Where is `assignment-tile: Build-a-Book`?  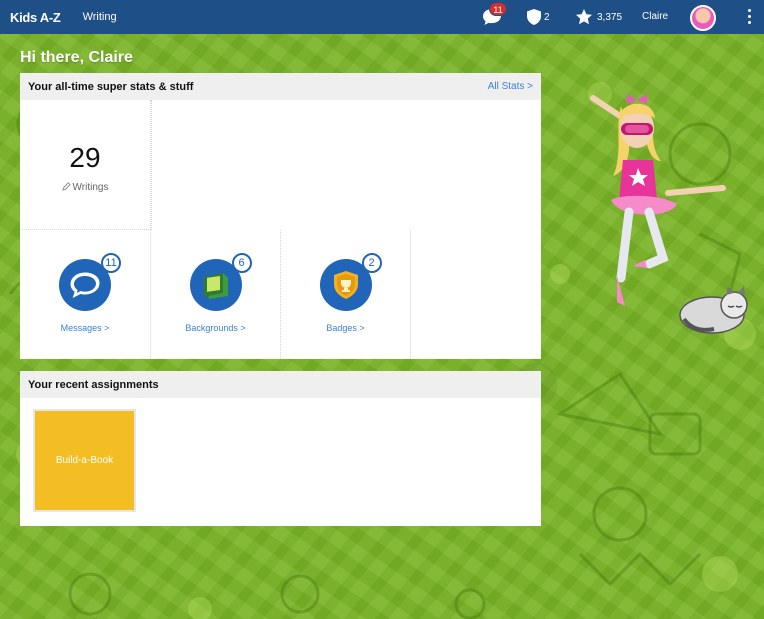 assignment-tile: Build-a-Book is located at coordinates (84, 460).